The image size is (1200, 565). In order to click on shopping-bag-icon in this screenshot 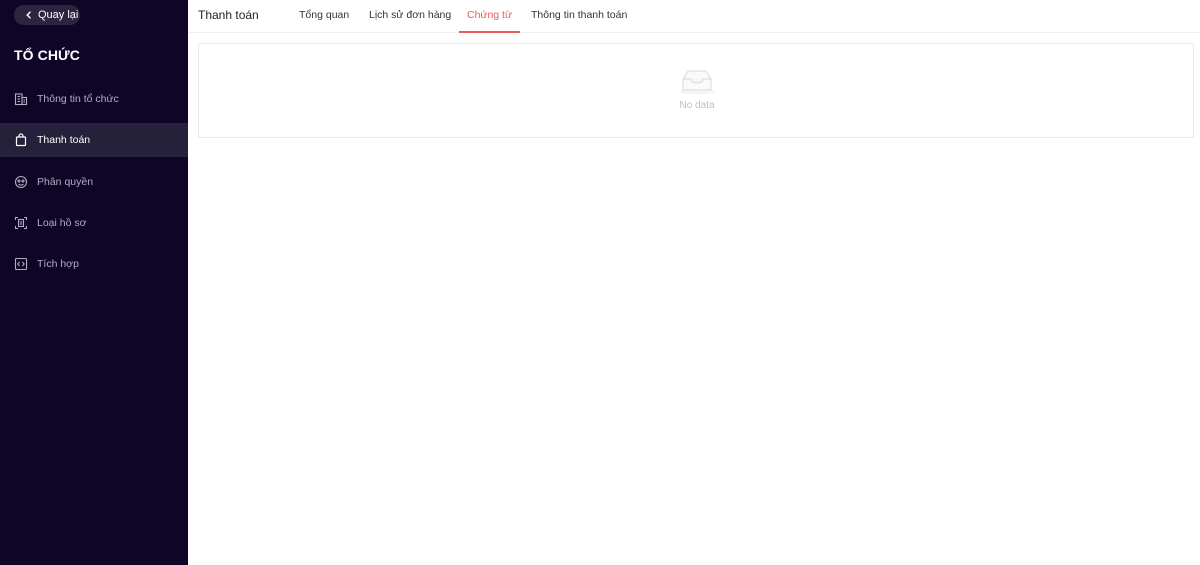, I will do `click(21, 140)`.